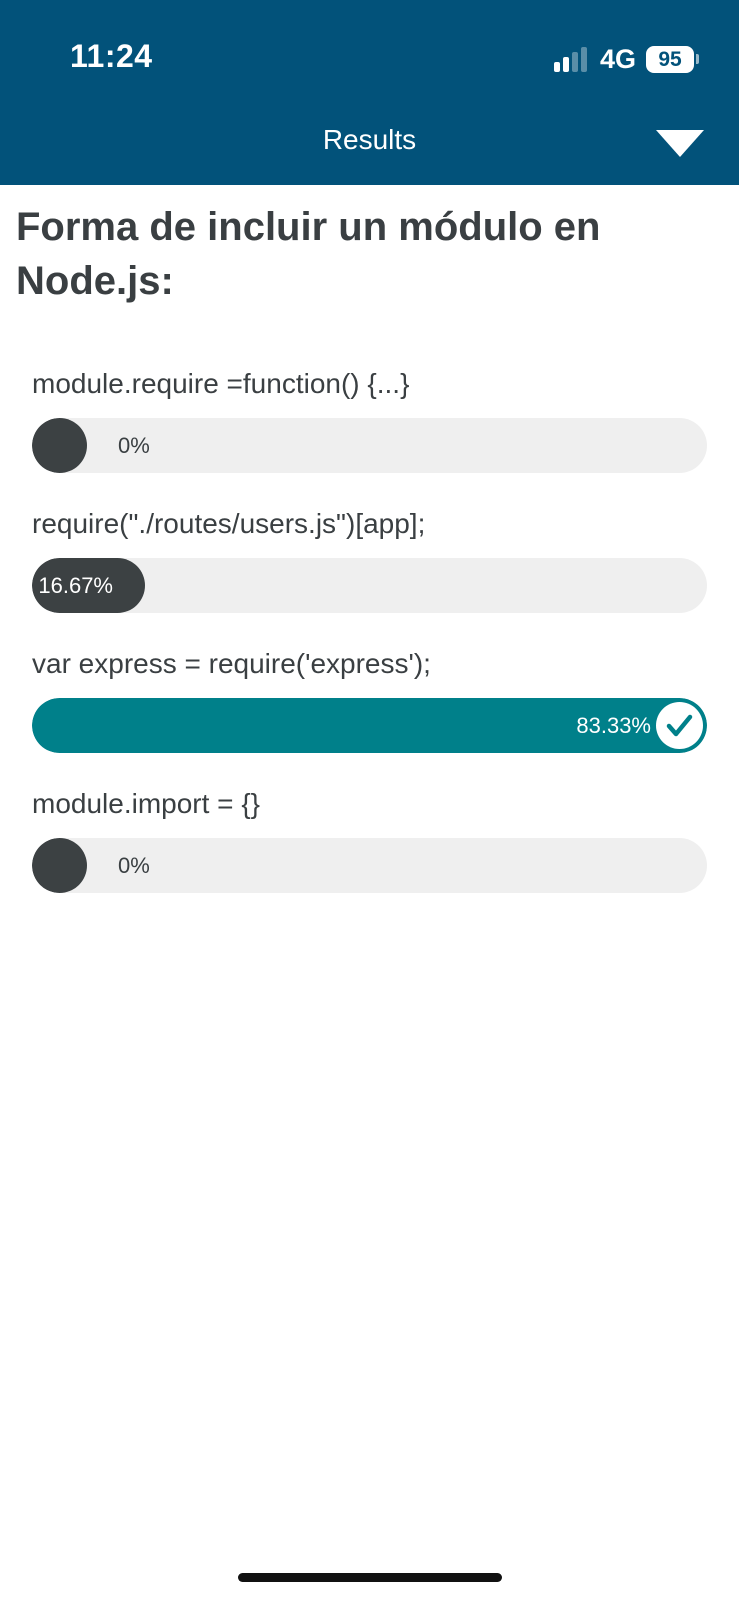 The height and width of the screenshot is (1600, 739). What do you see at coordinates (370, 1577) in the screenshot?
I see `home-indicator` at bounding box center [370, 1577].